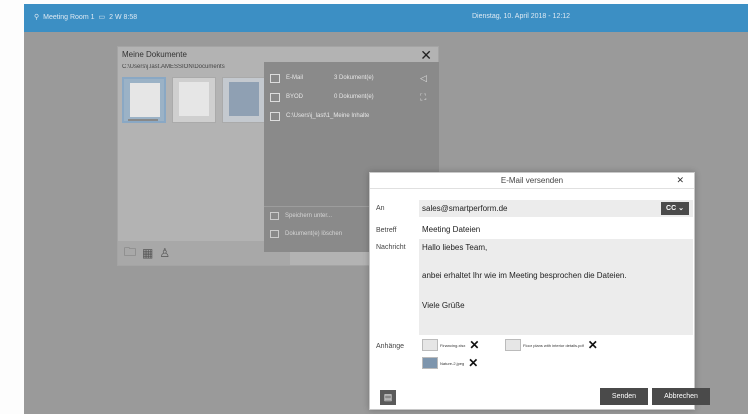  What do you see at coordinates (154, 54) in the screenshot?
I see `documents-title: Meine Dokumente` at bounding box center [154, 54].